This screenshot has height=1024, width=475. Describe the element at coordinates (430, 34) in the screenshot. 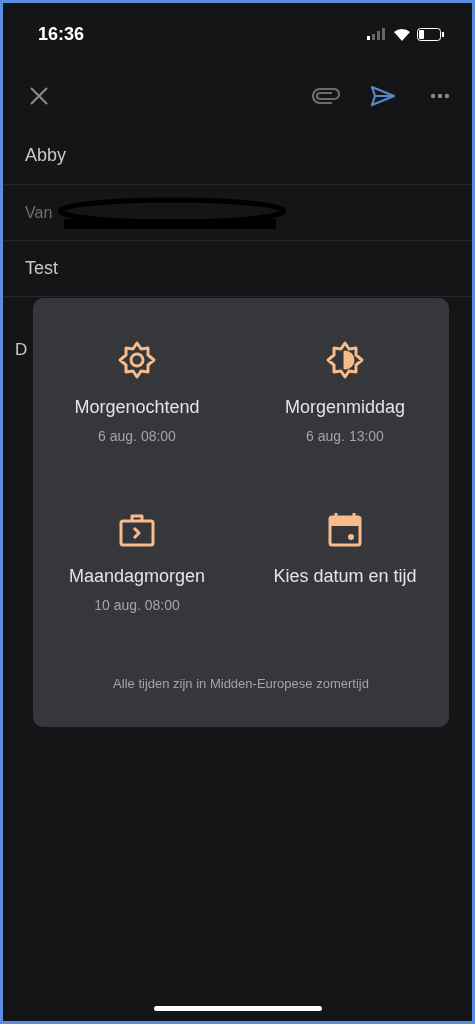

I see `battery-icon` at that location.